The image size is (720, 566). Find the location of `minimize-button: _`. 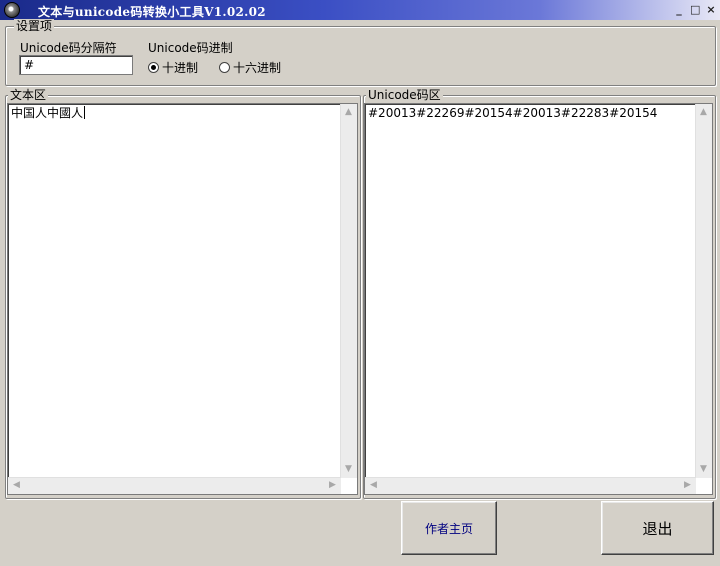

minimize-button: _ is located at coordinates (679, 10).